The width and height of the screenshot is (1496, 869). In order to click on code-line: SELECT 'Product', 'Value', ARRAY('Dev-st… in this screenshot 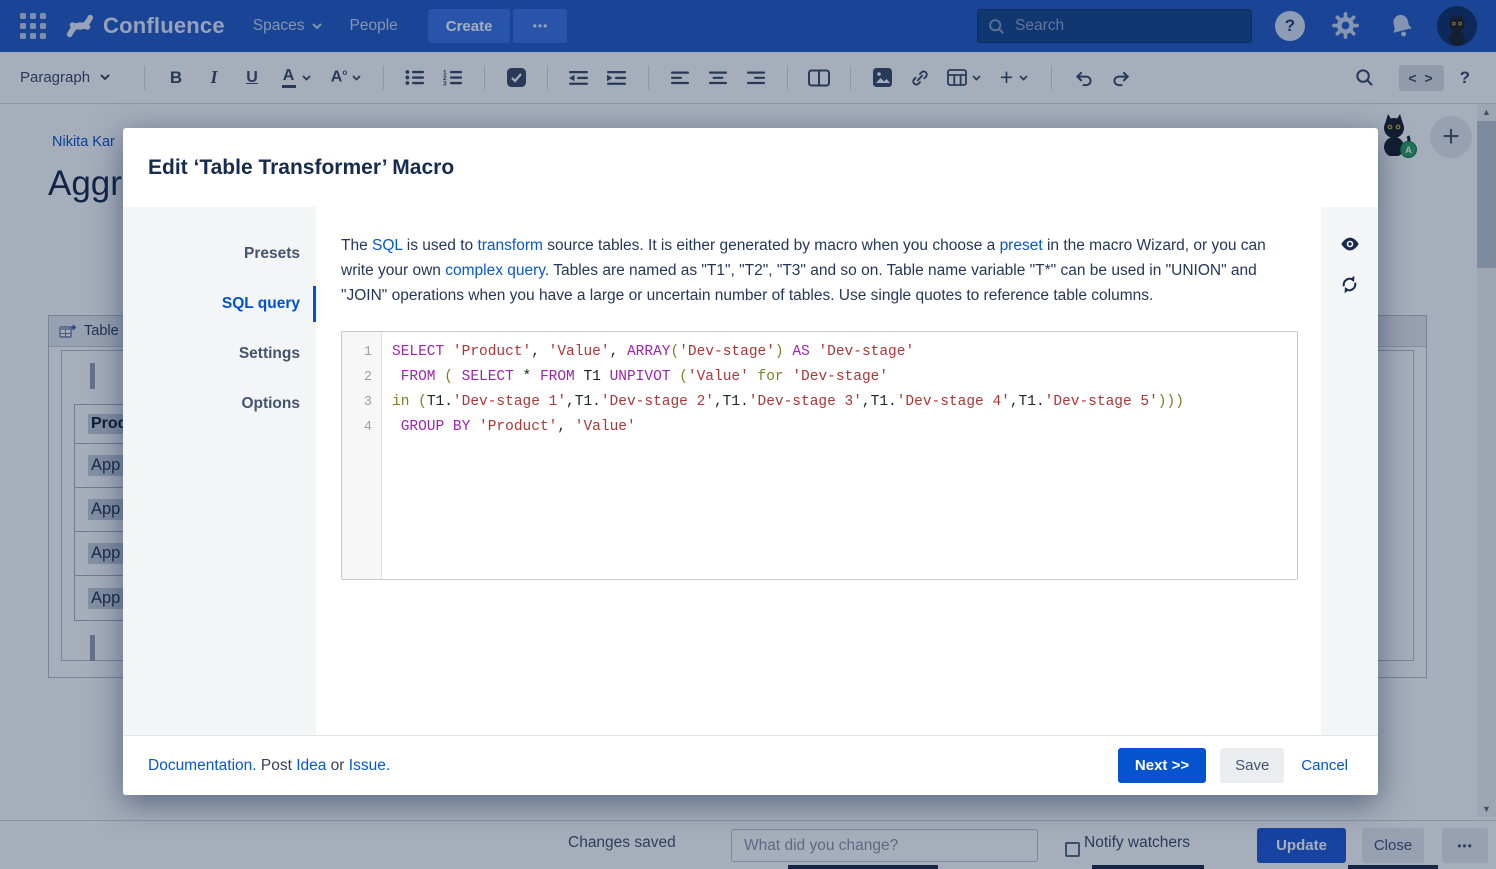, I will do `click(653, 352)`.